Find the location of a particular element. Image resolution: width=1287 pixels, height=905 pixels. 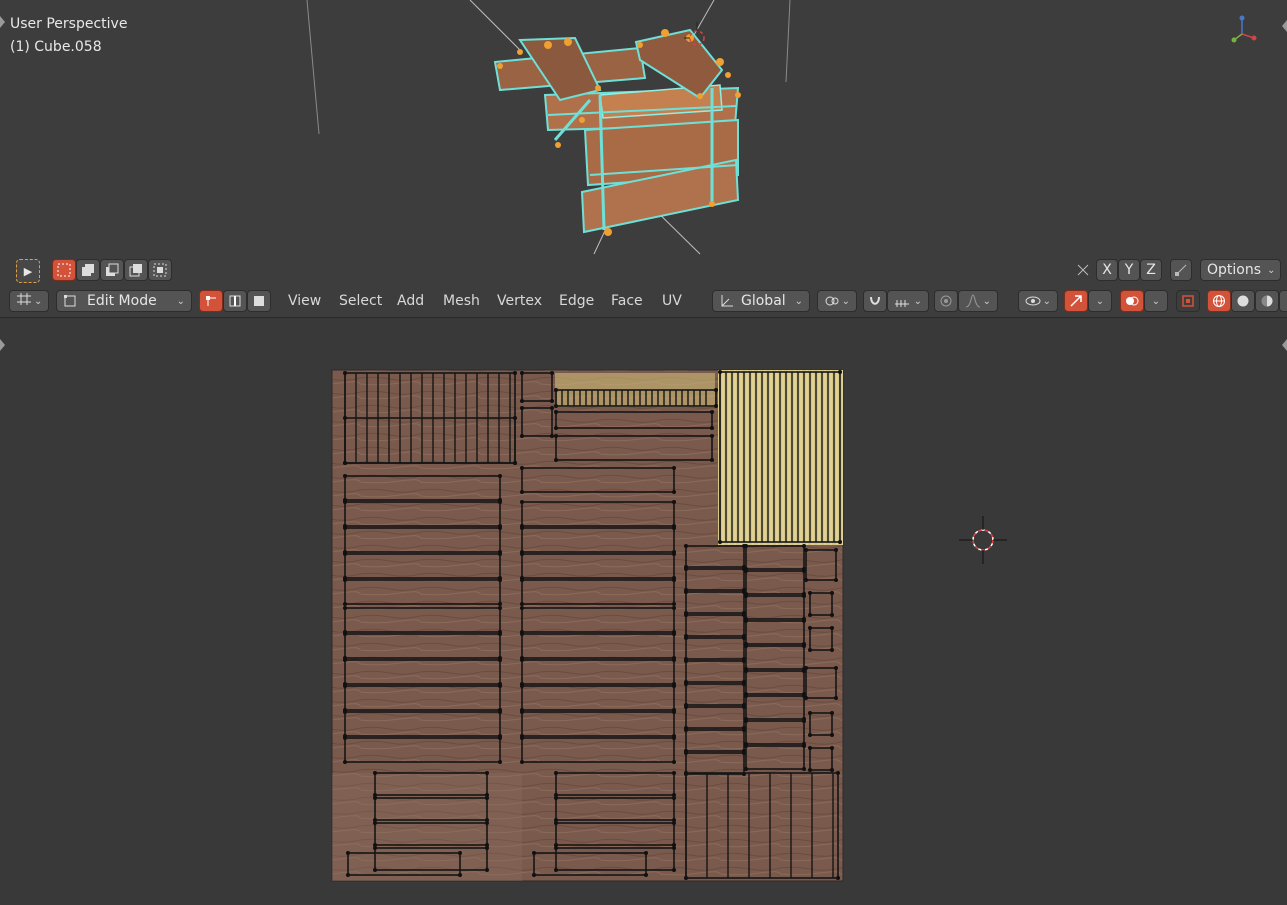

rendered-shading-icon is located at coordinates (1283, 301).